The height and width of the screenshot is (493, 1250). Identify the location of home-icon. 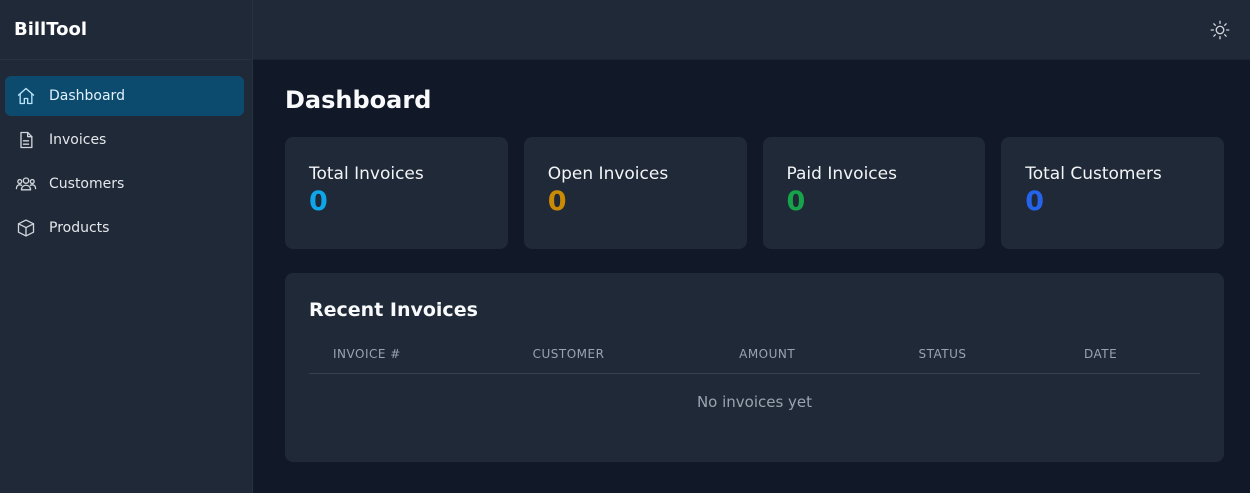
(26, 96).